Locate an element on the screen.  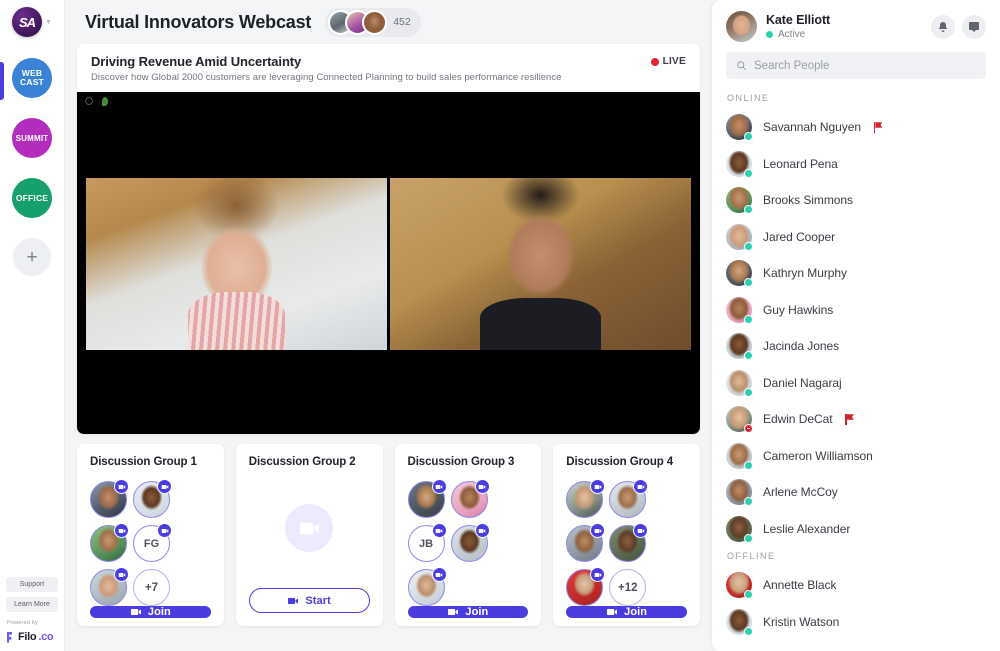
rail-label-line2: CAST is located at coordinates (32, 82).